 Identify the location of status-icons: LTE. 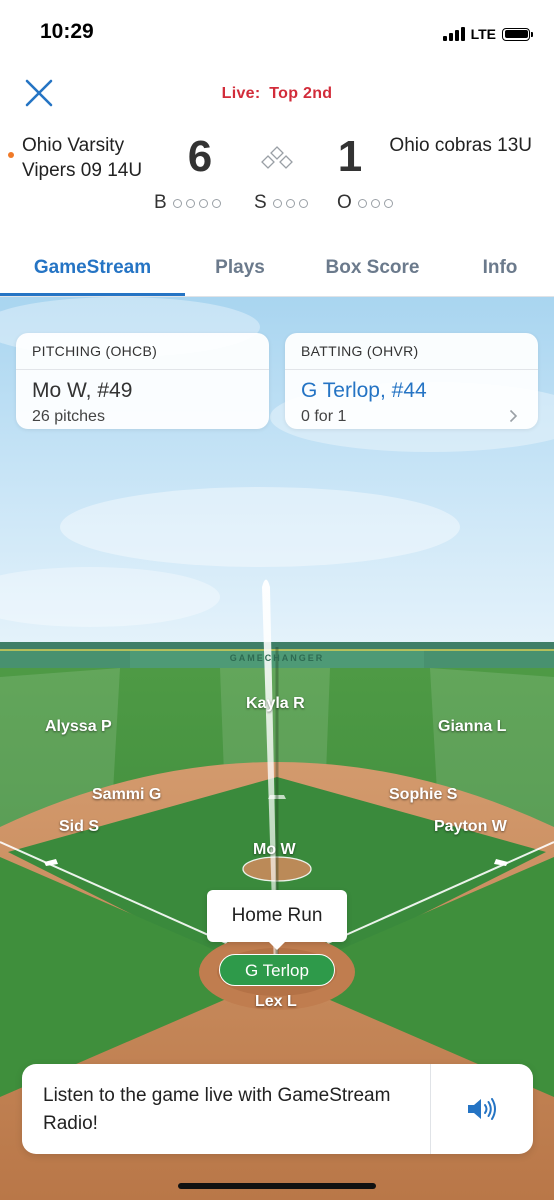
(487, 34).